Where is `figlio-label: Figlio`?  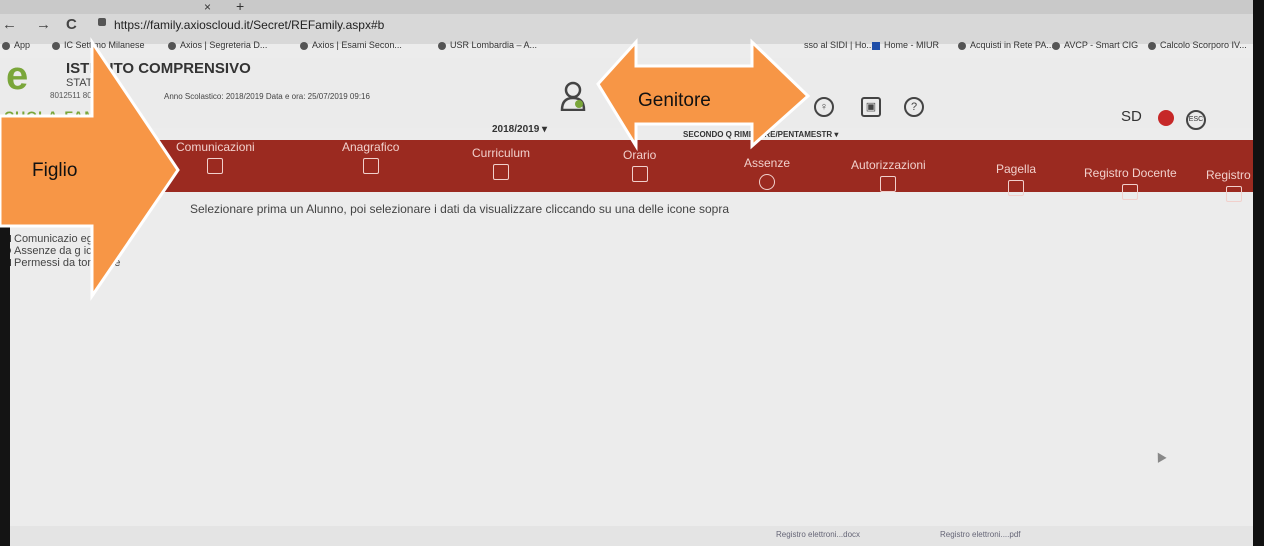 figlio-label: Figlio is located at coordinates (55, 170).